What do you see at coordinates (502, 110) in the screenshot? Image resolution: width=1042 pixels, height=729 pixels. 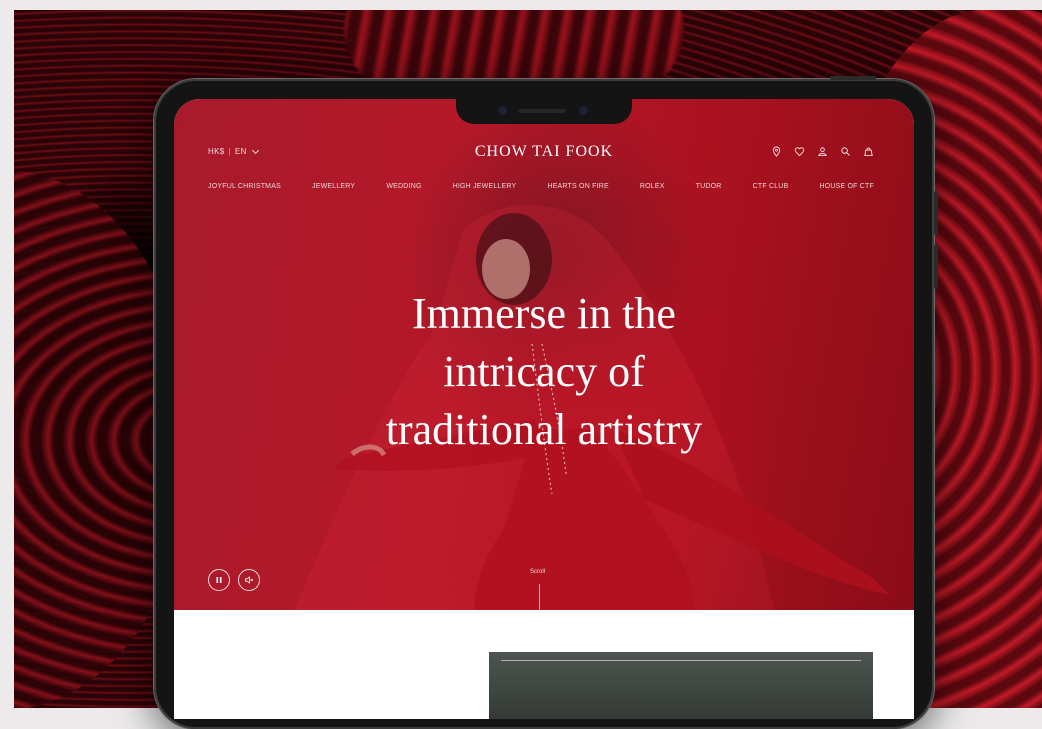 I see `camera-lens` at bounding box center [502, 110].